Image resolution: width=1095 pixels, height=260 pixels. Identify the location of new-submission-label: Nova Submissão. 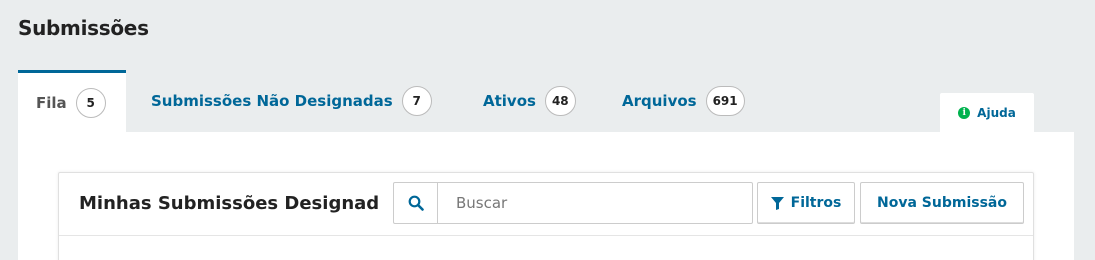
(942, 203).